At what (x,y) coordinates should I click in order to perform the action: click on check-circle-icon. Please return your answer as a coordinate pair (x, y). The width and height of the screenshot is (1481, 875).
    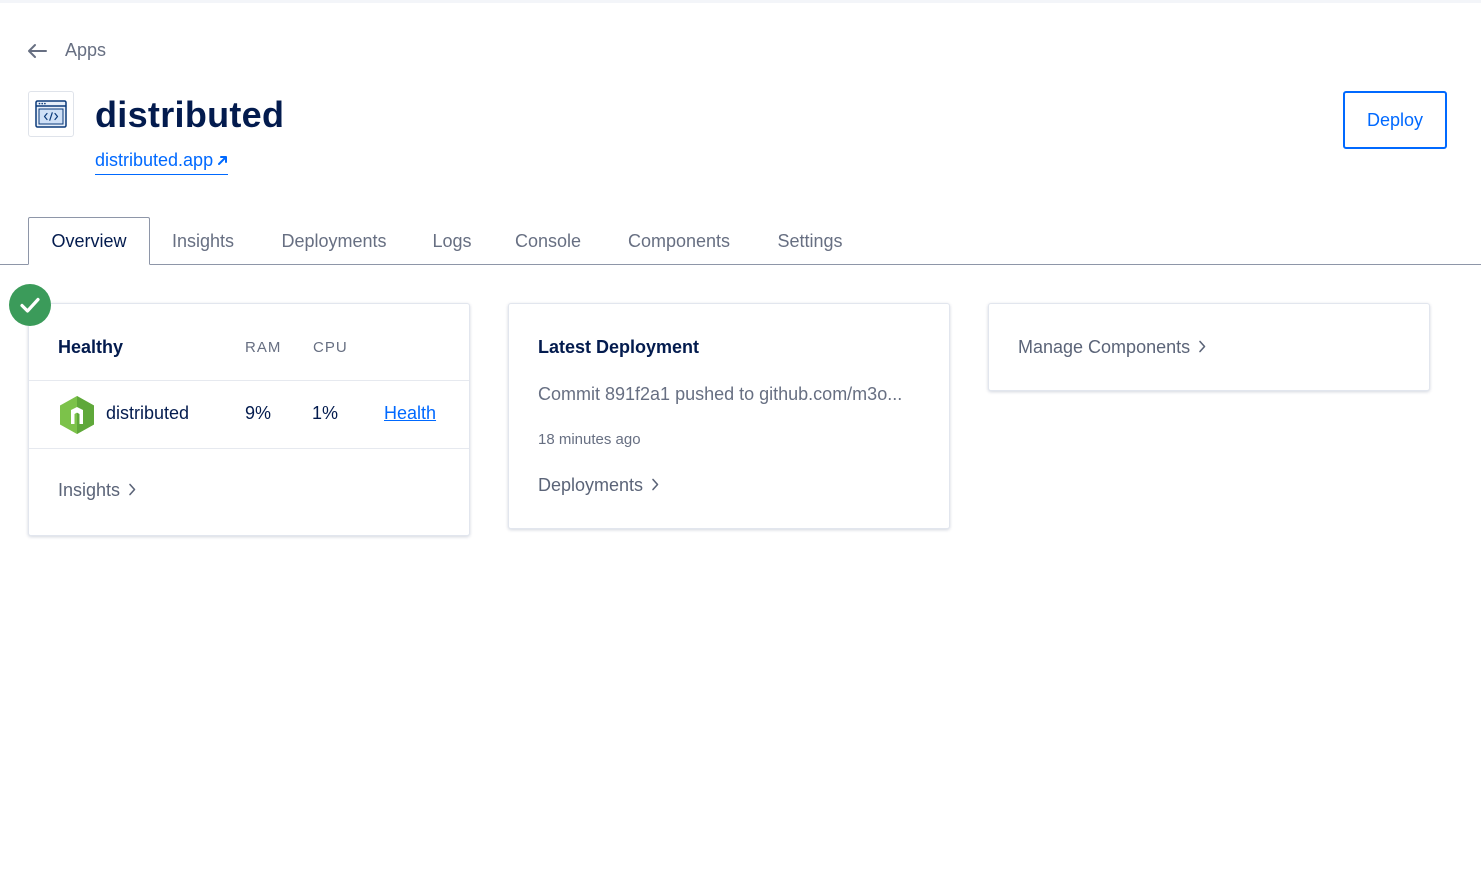
    Looking at the image, I should click on (30, 305).